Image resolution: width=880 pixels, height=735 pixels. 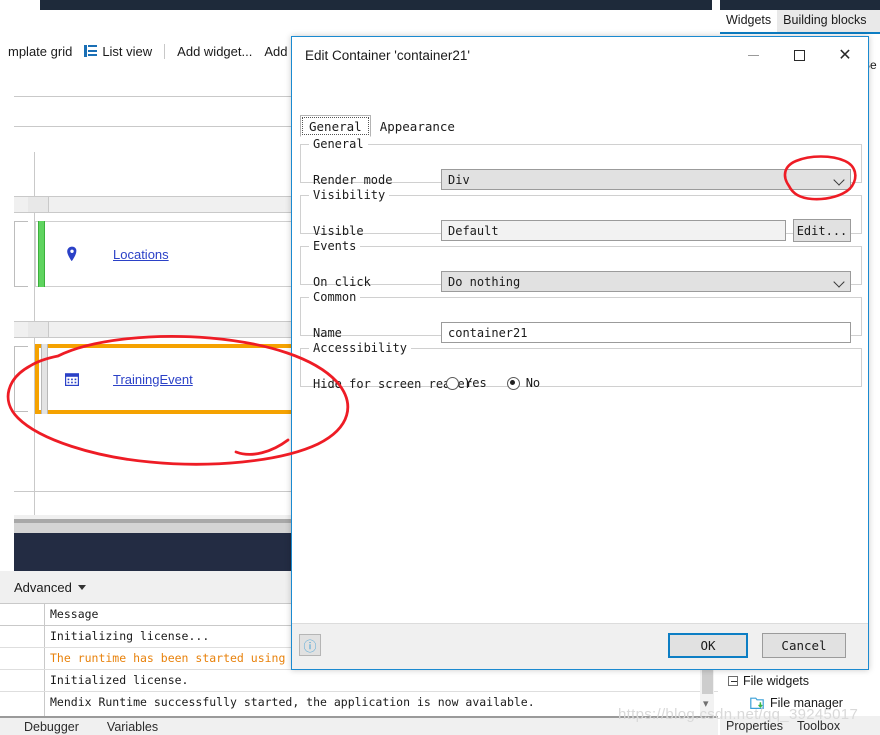 I want to click on location-pin-icon, so click(x=72, y=254).